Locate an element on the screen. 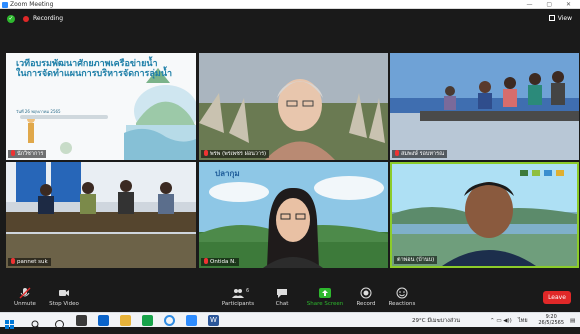  chat-bubble-icon is located at coordinates (282, 293).